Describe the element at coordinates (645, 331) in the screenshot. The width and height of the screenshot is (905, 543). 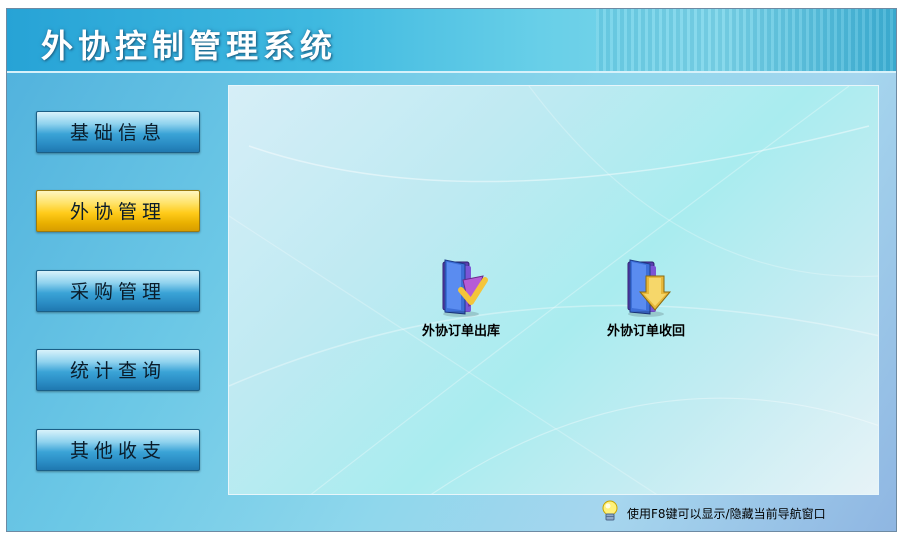
I see `shortcut-label: 外协订单收回` at that location.